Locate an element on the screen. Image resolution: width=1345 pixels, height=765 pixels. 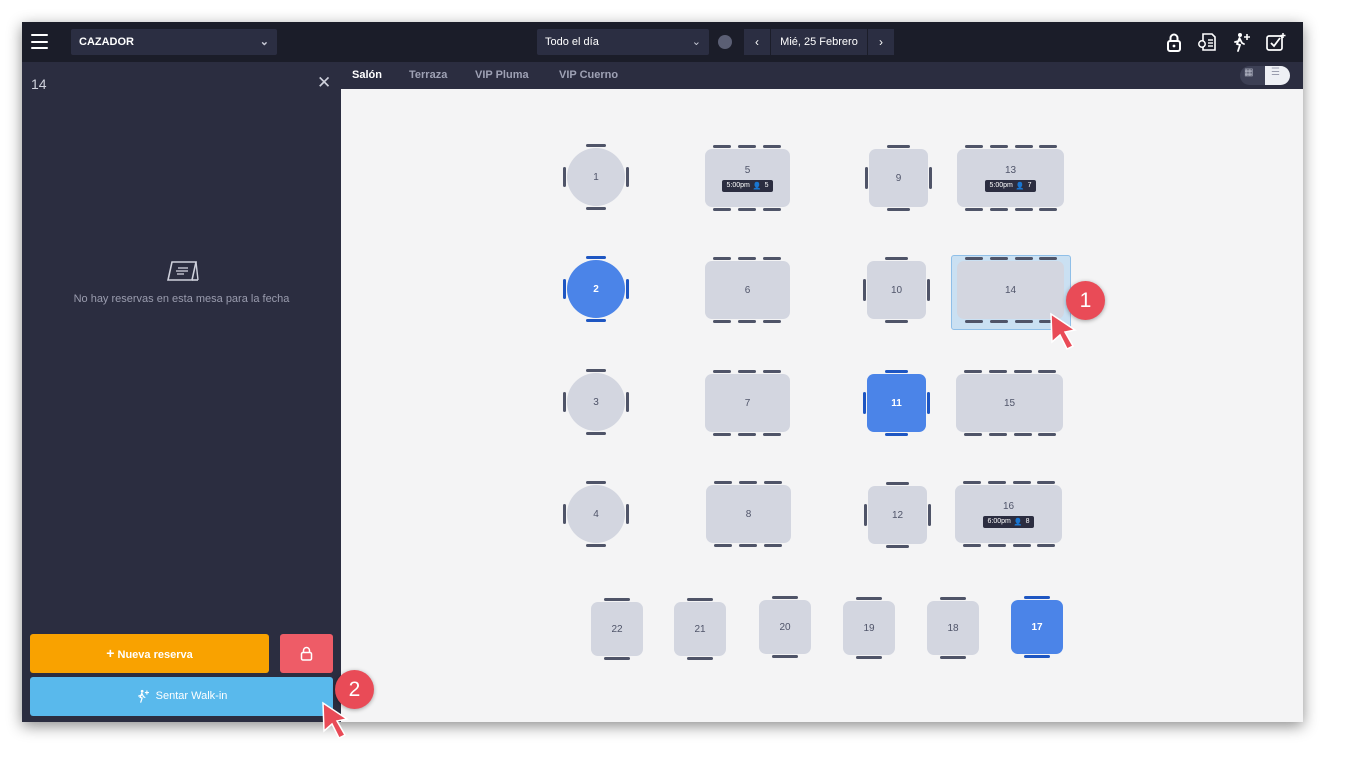
shift-label: Todo el día is located at coordinates (572, 42).